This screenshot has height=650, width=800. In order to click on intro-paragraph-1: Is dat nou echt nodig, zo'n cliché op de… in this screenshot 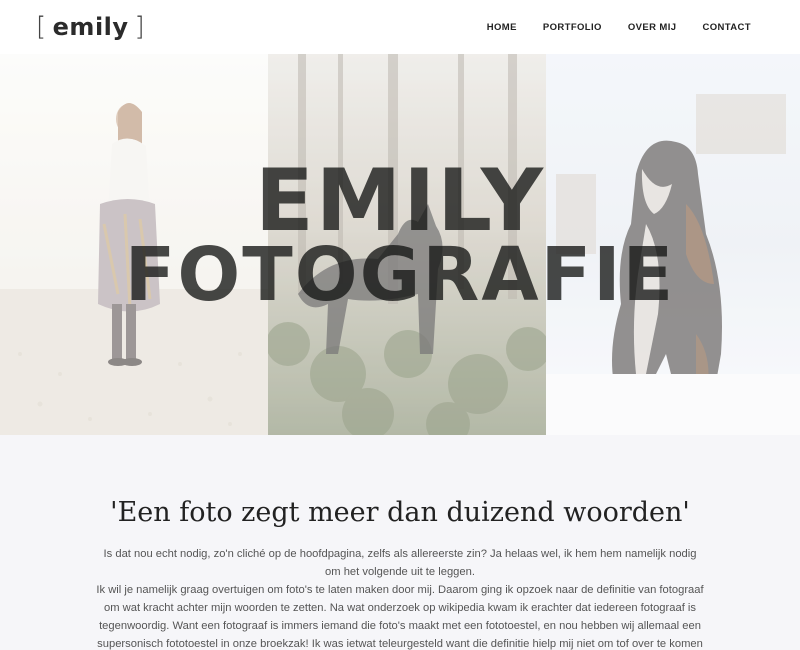, I will do `click(400, 563)`.